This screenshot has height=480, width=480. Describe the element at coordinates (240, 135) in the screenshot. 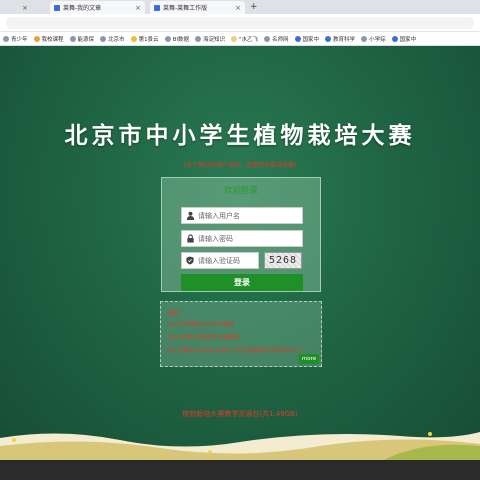

I see `page-title: 北京市中小学生植物栽培大赛` at that location.